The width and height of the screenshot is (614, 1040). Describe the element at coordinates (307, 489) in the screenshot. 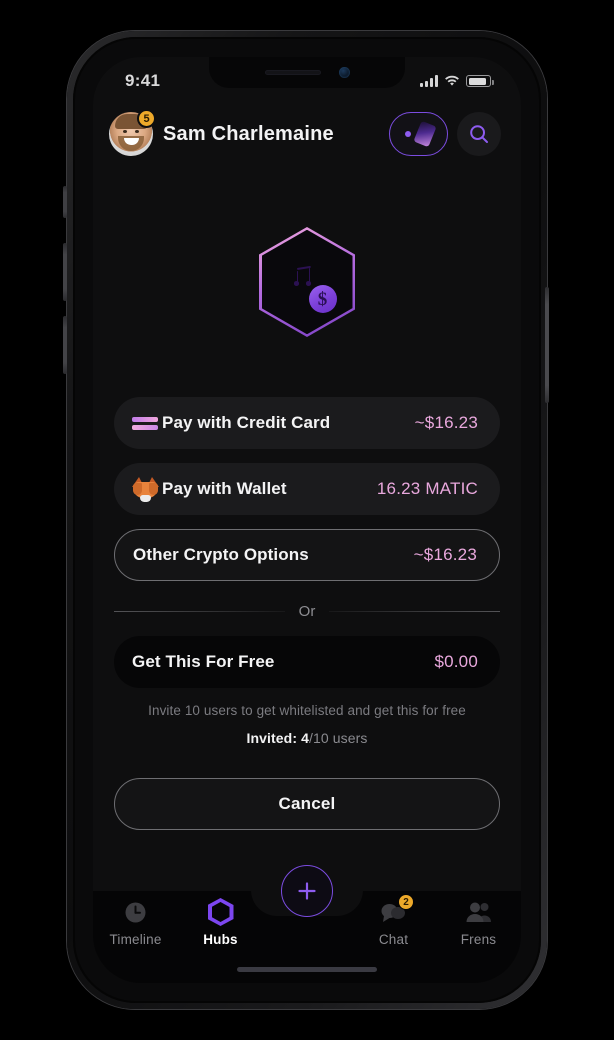

I see `pay-with-wallet-row: Pay with Wallet 16.23 MATIC` at that location.